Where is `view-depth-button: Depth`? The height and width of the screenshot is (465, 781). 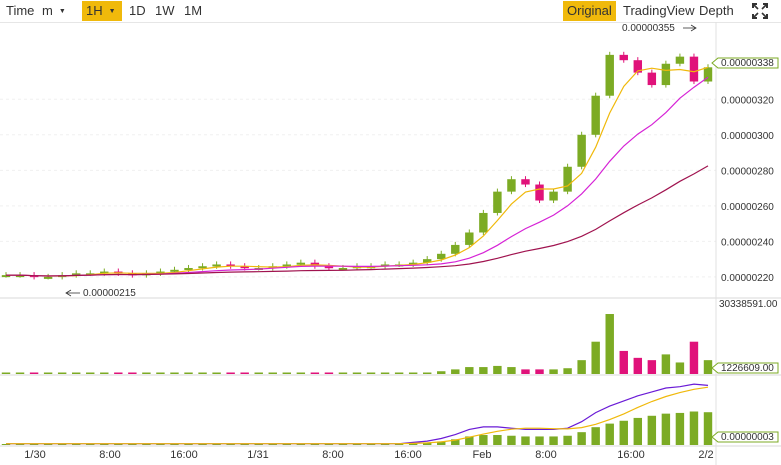 view-depth-button: Depth is located at coordinates (716, 11).